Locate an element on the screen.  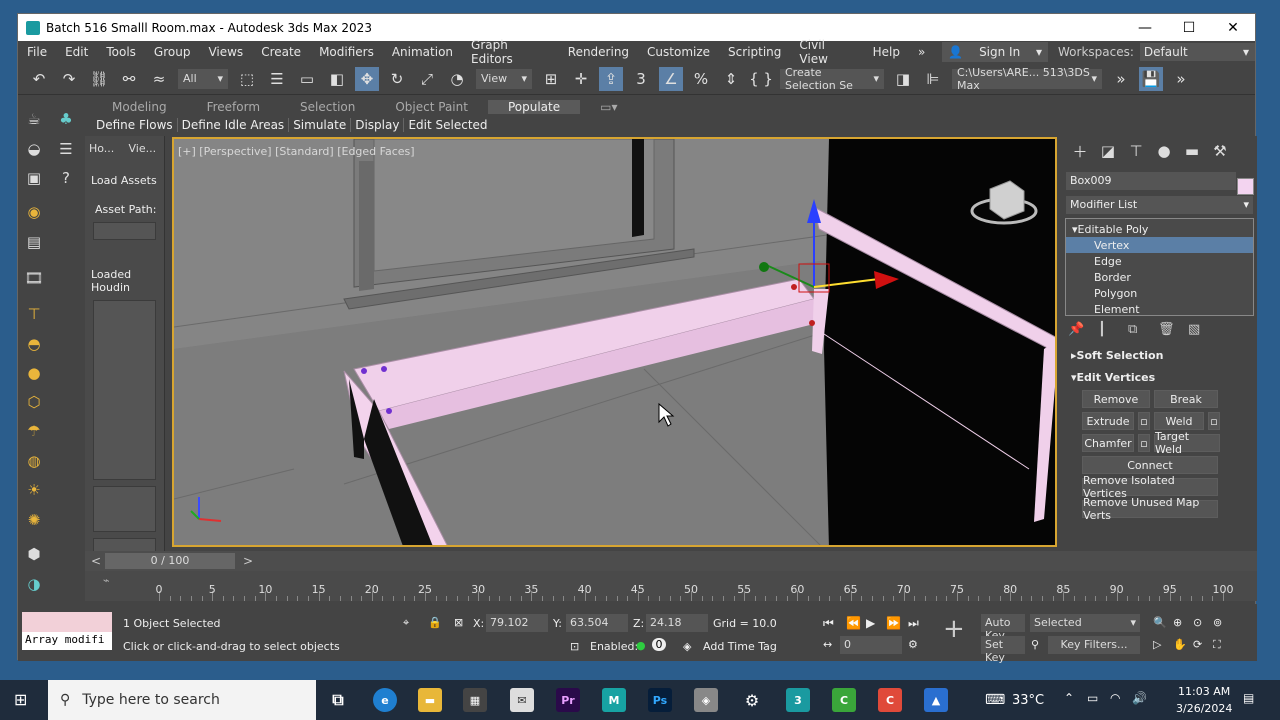
remove-isolated-vertices-button: Remove Isolated Vertices is located at coordinates (1150, 487).